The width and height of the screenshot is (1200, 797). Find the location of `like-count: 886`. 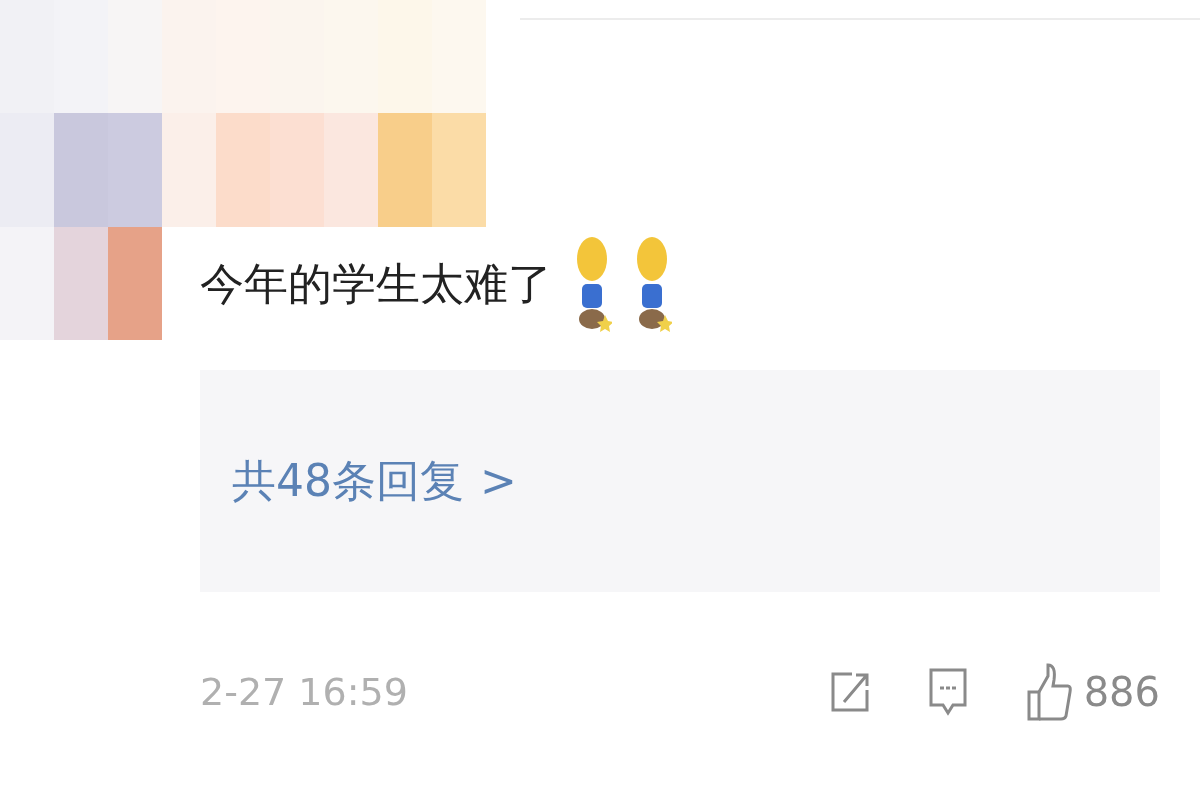

like-count: 886 is located at coordinates (1121, 692).